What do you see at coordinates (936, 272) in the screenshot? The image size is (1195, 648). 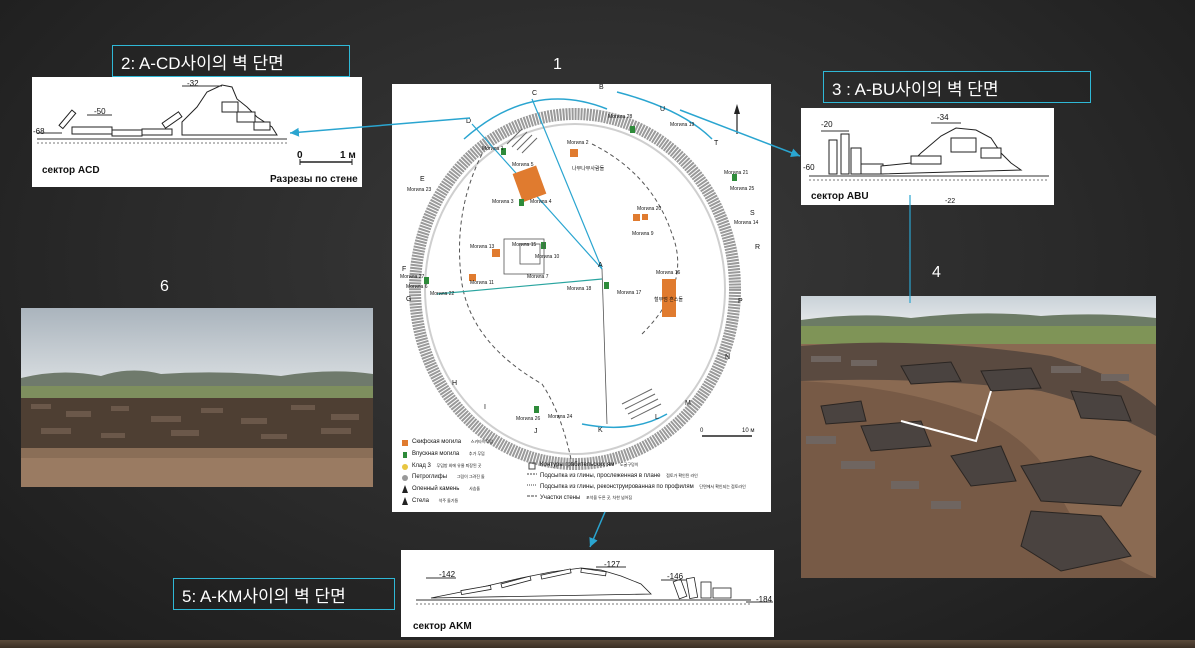 I see `figure-number-4: 4` at bounding box center [936, 272].